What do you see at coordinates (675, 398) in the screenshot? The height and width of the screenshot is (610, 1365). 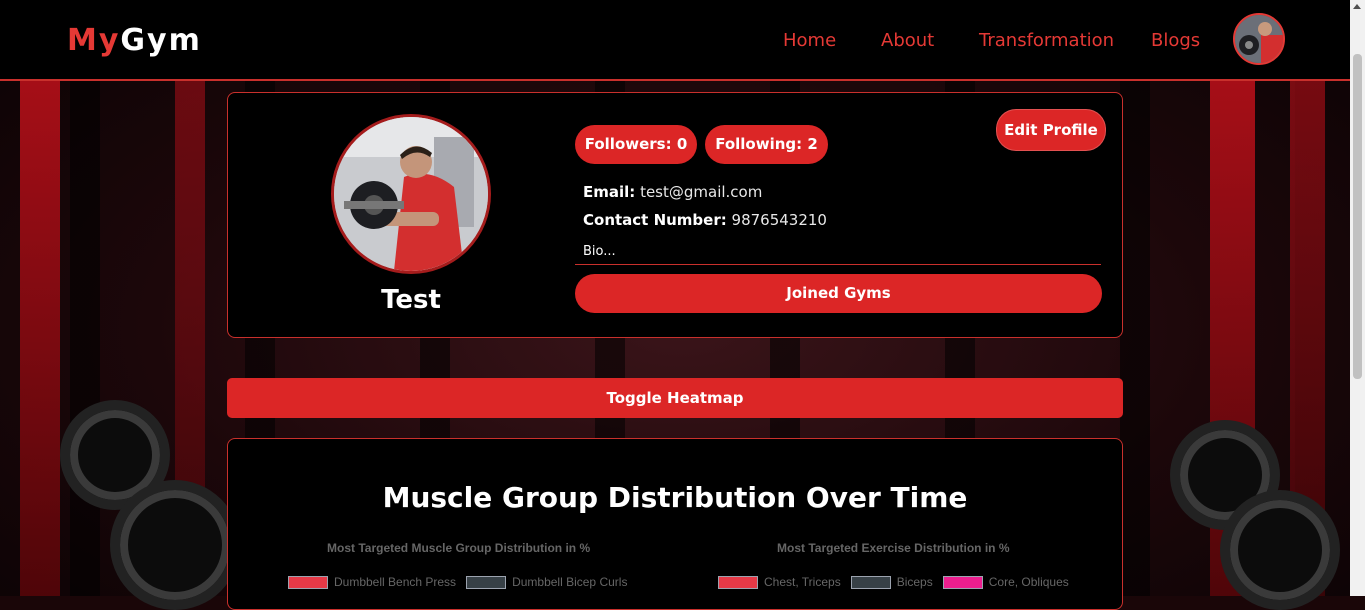 I see `toggle-heatmap-button: Toggle Heatmap` at bounding box center [675, 398].